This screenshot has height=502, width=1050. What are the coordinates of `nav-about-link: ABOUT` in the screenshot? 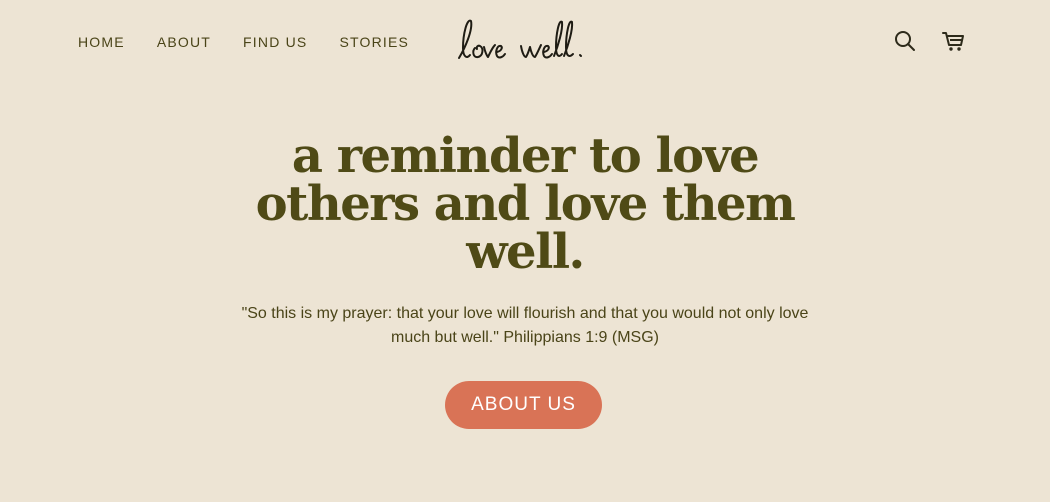 It's located at (184, 42).